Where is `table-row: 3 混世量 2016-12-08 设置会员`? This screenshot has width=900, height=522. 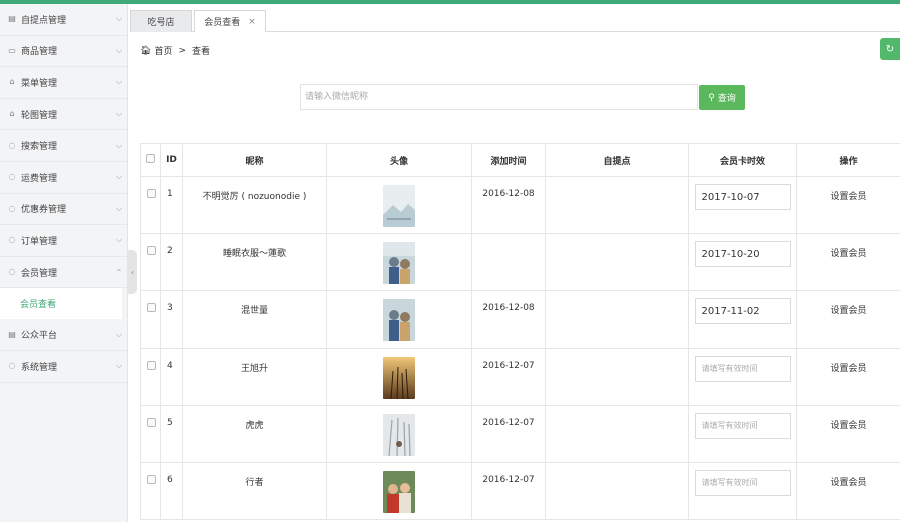 table-row: 3 混世量 2016-12-08 设置会员 is located at coordinates (520, 319).